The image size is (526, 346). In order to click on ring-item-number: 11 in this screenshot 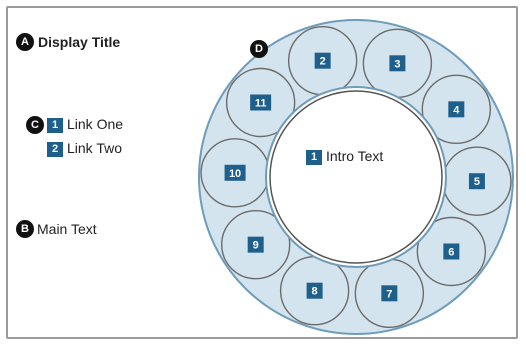, I will do `click(261, 104)`.